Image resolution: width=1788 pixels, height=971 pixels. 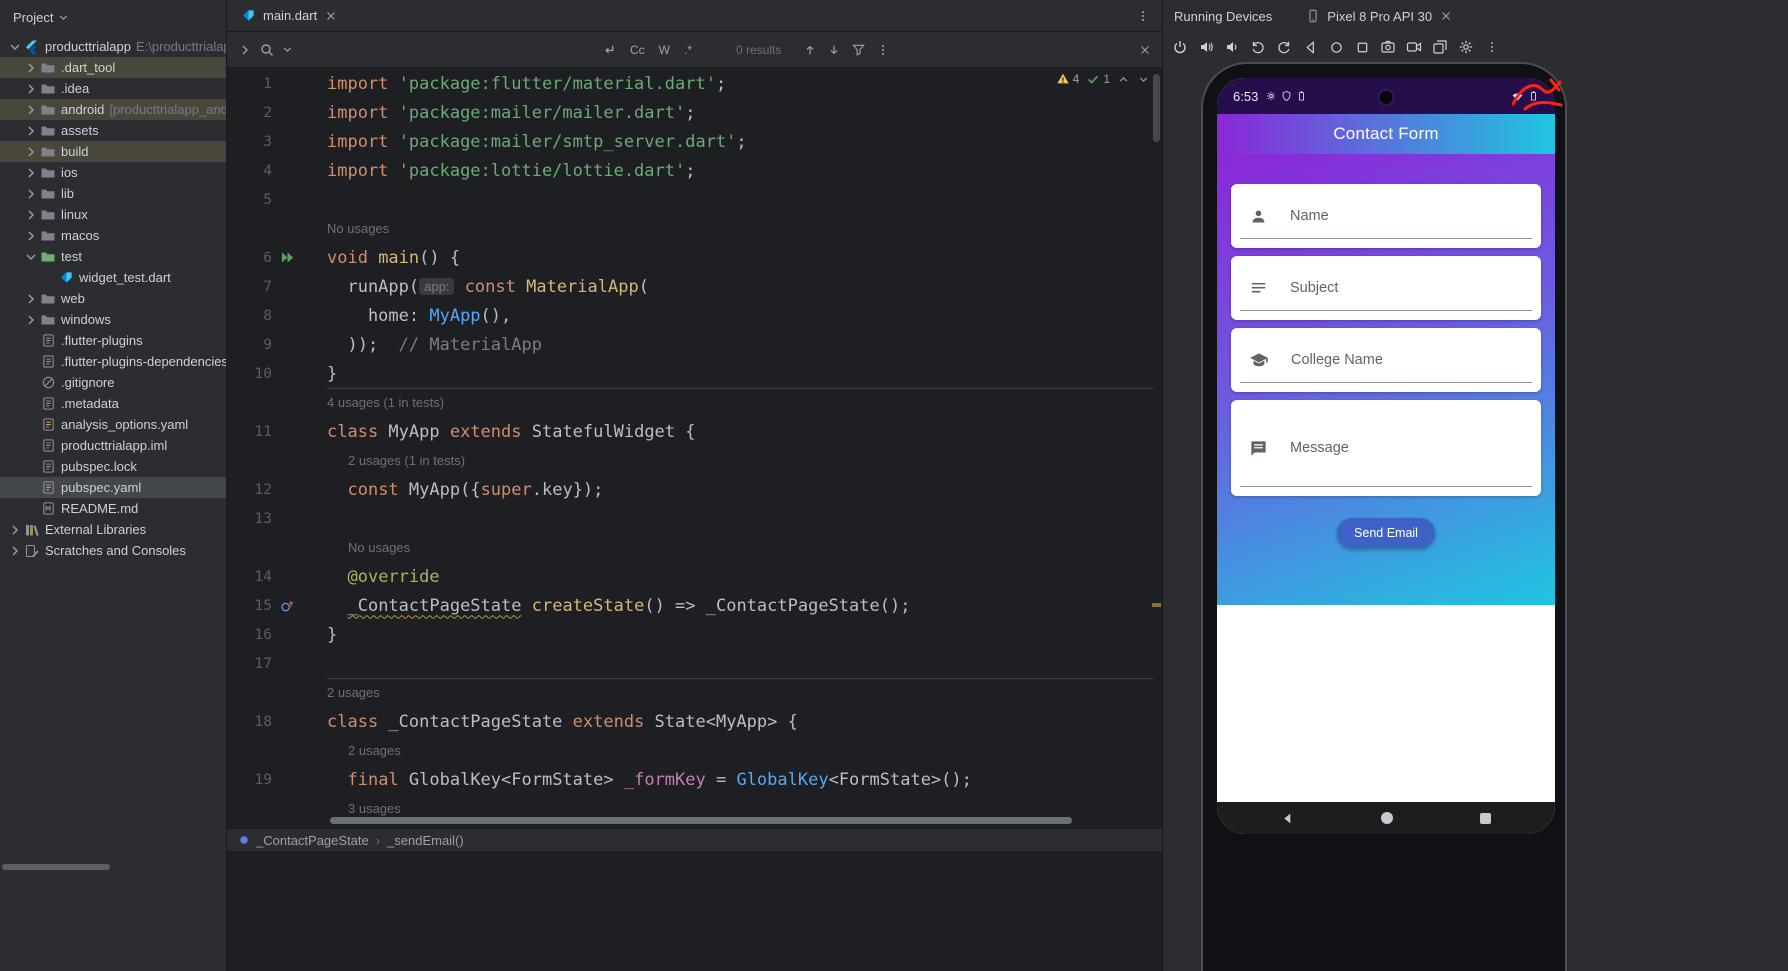 What do you see at coordinates (694, 402) in the screenshot?
I see `usage-hint: 4 usages (1 in tests)` at bounding box center [694, 402].